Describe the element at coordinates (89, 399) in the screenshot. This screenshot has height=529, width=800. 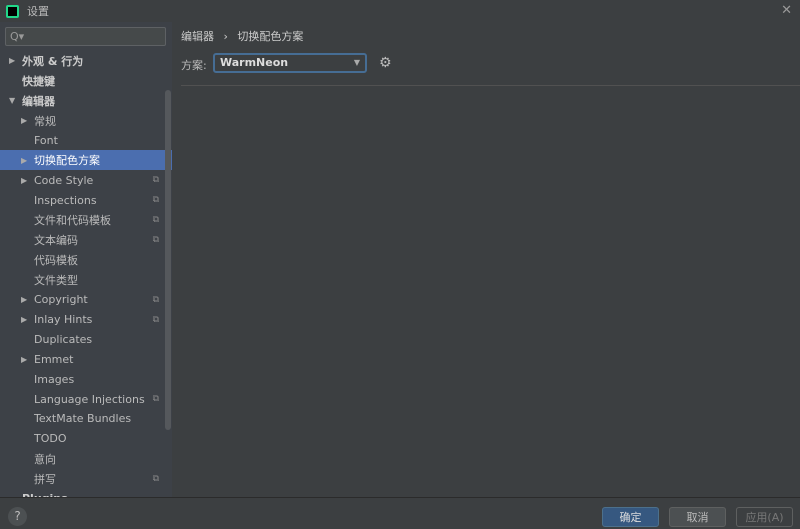
I see `tree-item-label: Language Injections` at that location.